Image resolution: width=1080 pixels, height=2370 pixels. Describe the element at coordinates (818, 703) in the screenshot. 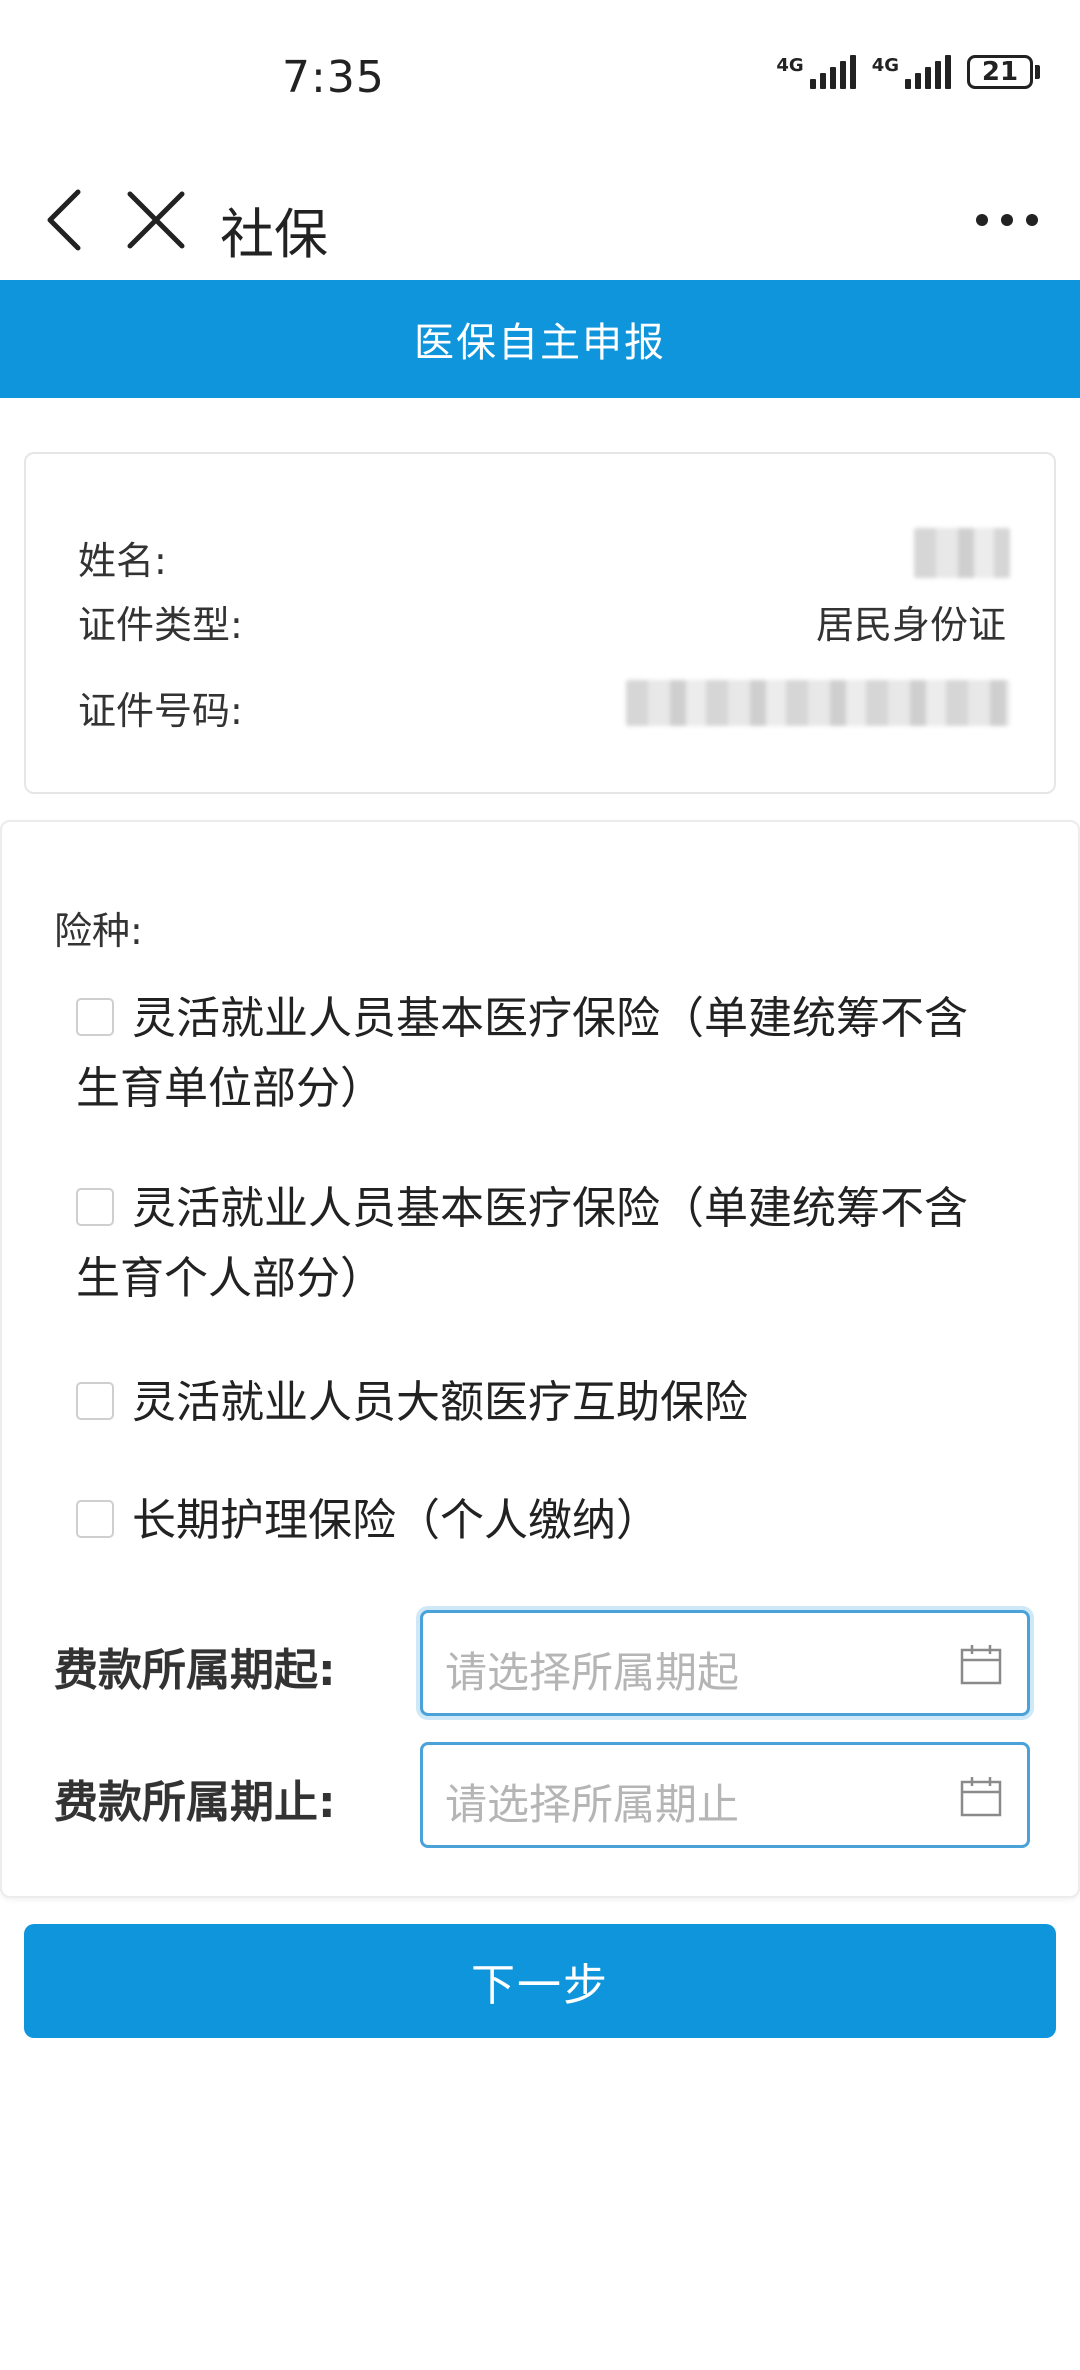

I see `id-number-value-redacted` at that location.